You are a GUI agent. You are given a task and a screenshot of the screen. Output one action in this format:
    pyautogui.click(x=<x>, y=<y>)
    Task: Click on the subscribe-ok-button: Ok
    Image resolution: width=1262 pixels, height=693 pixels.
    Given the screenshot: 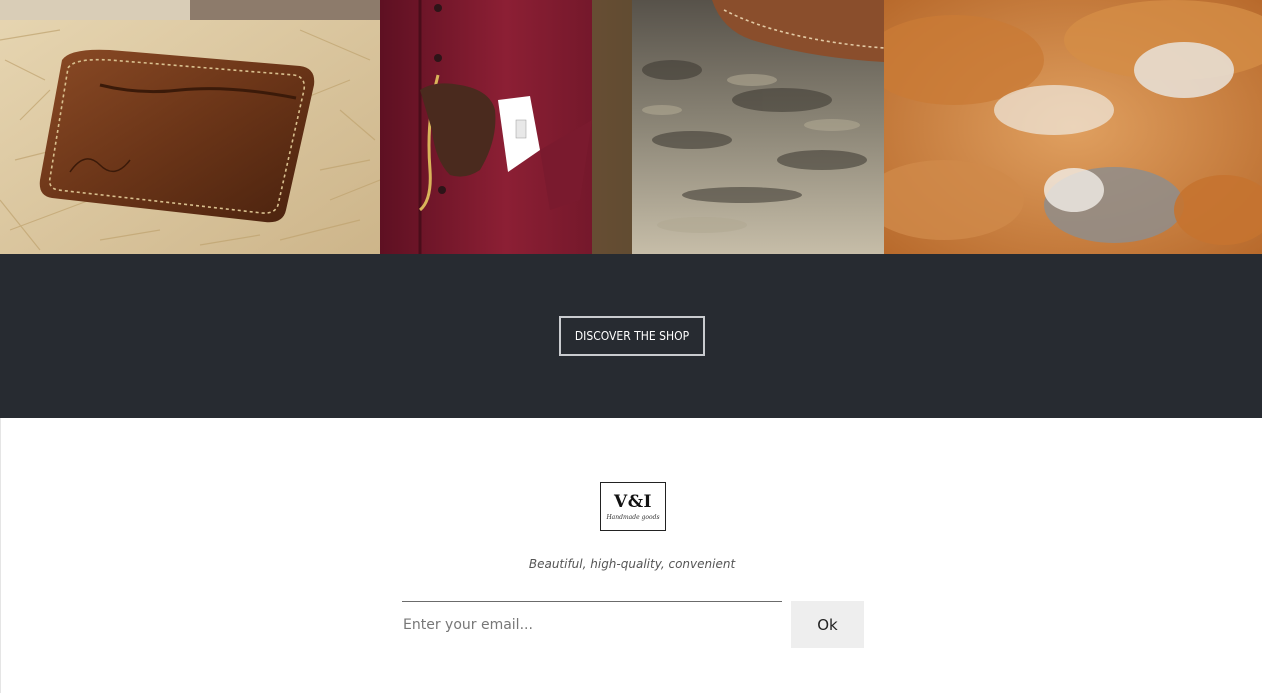 What is the action you would take?
    pyautogui.click(x=827, y=624)
    